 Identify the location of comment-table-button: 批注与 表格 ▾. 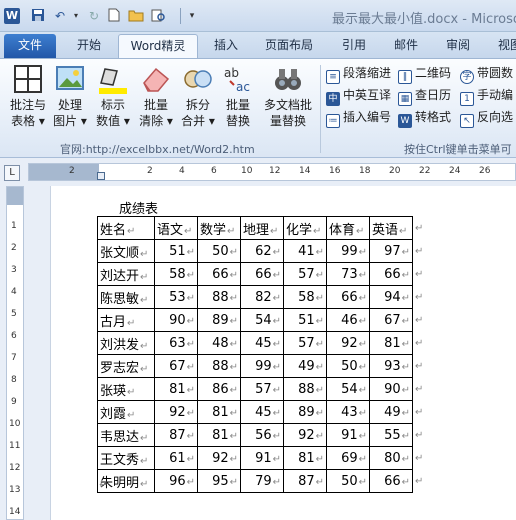
(28, 96).